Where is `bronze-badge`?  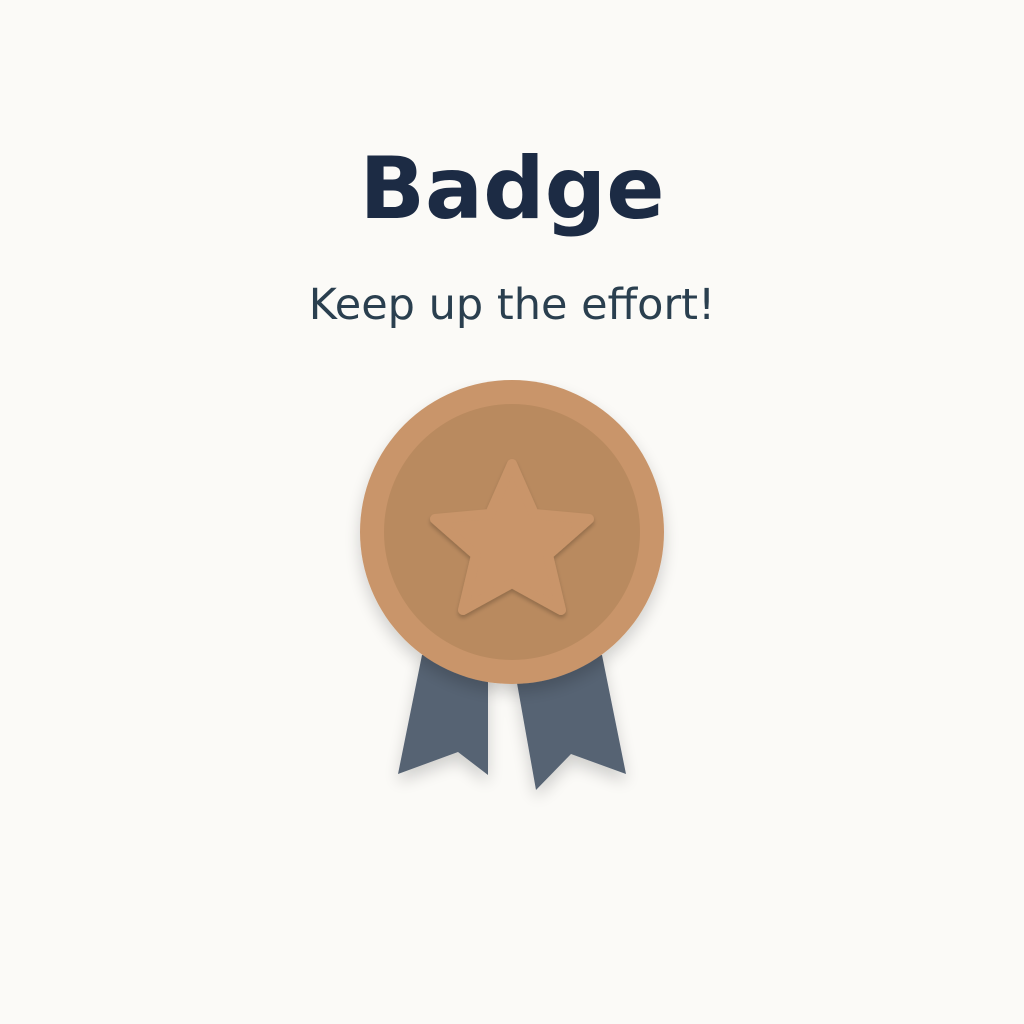 bronze-badge is located at coordinates (512, 600).